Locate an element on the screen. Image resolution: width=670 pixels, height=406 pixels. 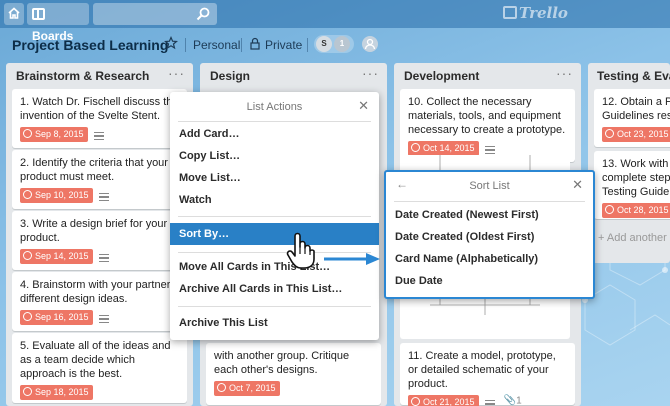
due-date-badge: Sep 10, 2015 is located at coordinates (56, 195).